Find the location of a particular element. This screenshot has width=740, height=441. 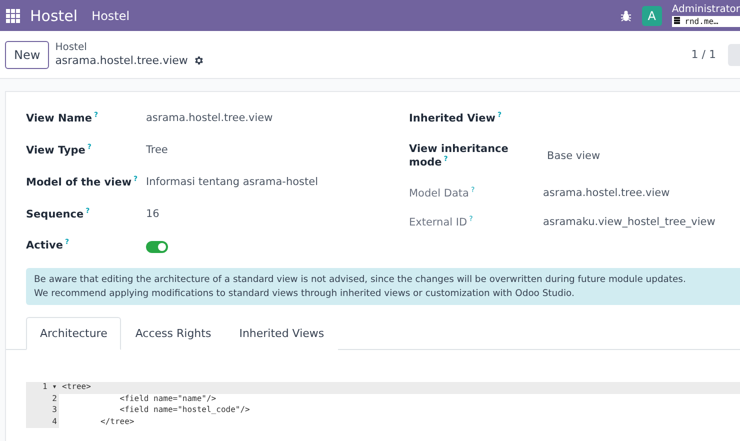

line-number: 4 is located at coordinates (42, 422).